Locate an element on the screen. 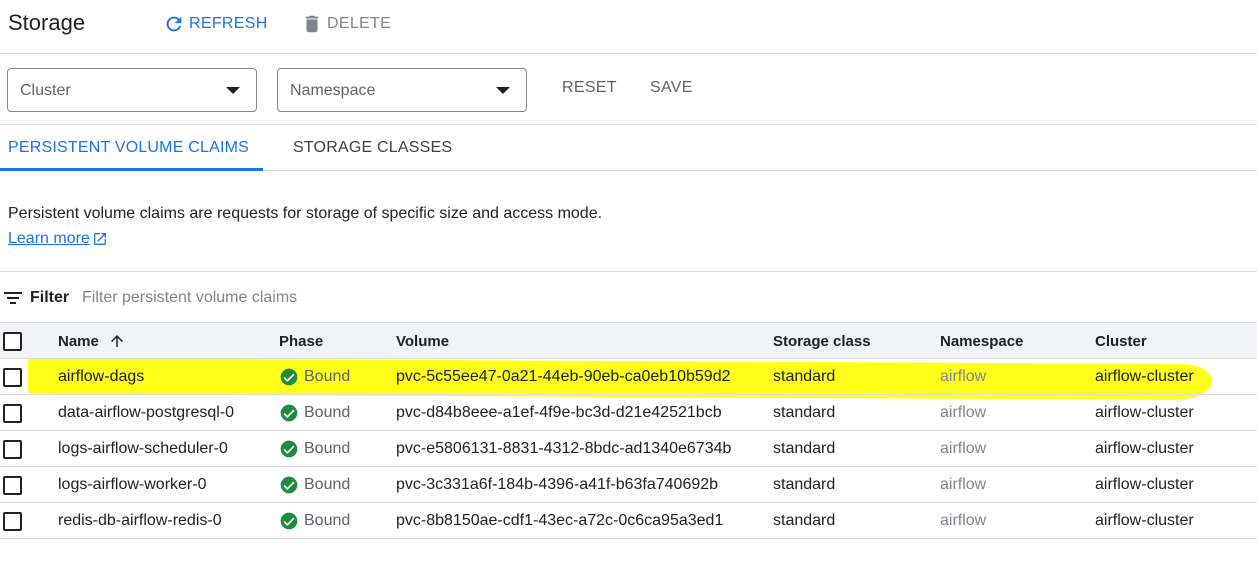  table-filter-bar: Filter is located at coordinates (628, 297).